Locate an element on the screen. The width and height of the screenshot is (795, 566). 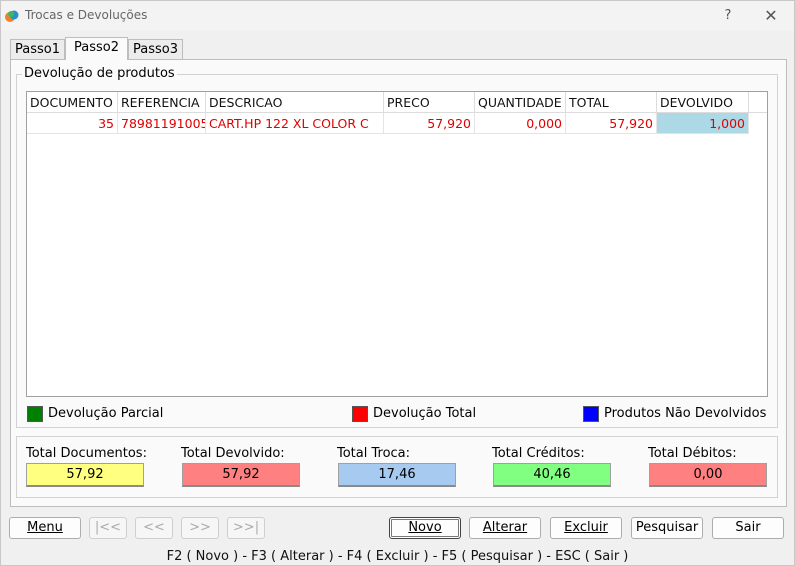
cell-referencia: 7898119100585 is located at coordinates (162, 123).